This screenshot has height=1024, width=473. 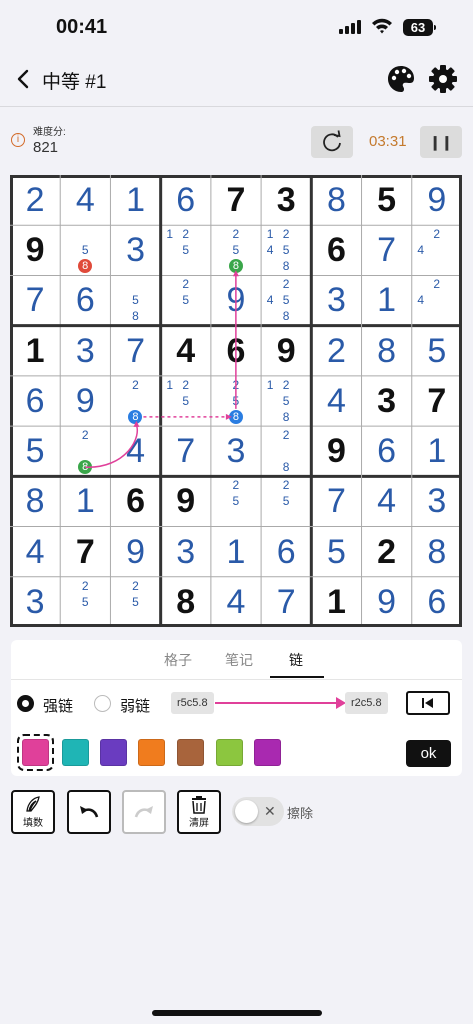 I want to click on first-step-button, so click(x=428, y=703).